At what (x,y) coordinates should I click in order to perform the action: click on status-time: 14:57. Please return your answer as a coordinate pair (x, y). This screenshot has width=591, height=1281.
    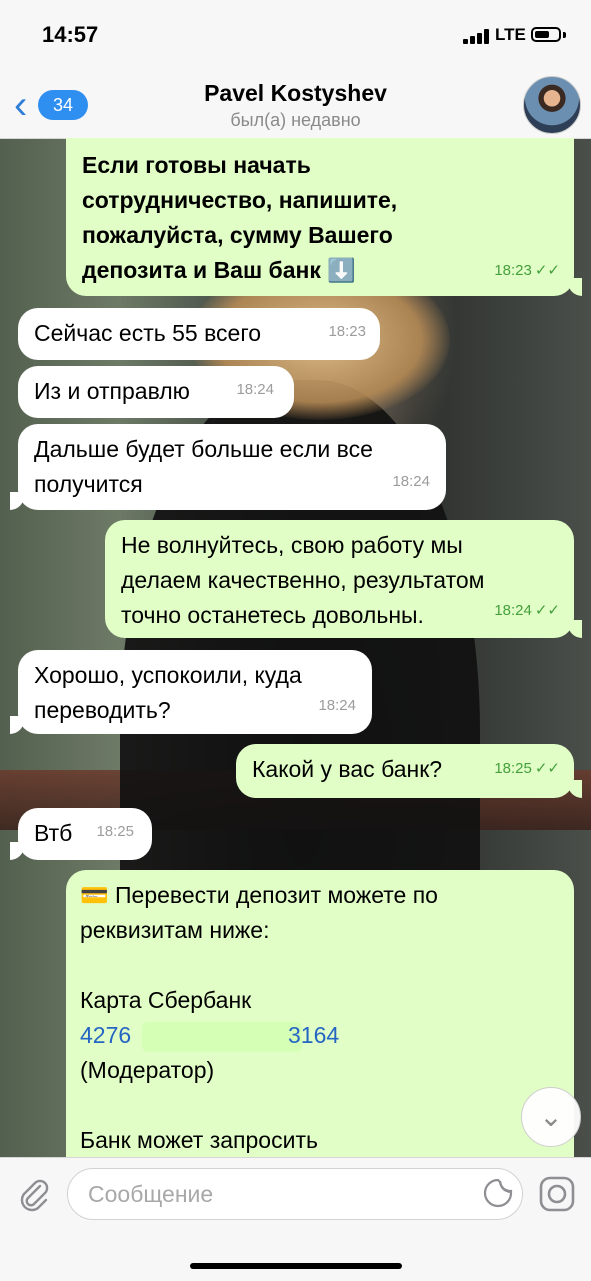
    Looking at the image, I should click on (70, 34).